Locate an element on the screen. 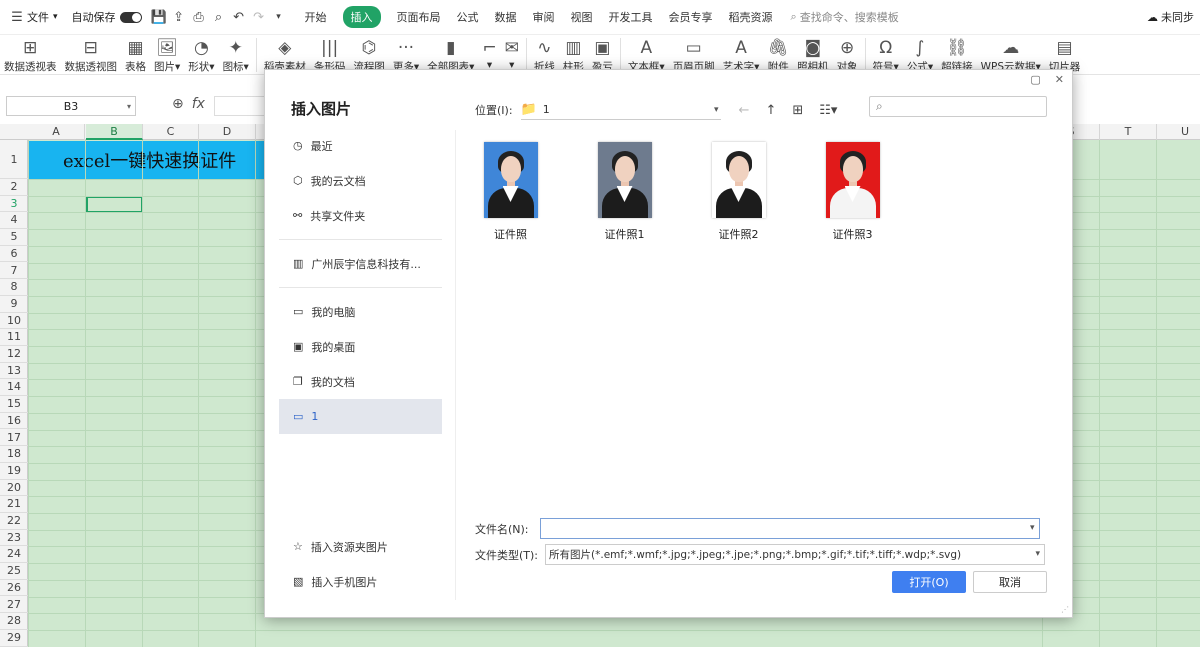 This screenshot has width=1200, height=647. row-header-20: 20 is located at coordinates (14, 488).